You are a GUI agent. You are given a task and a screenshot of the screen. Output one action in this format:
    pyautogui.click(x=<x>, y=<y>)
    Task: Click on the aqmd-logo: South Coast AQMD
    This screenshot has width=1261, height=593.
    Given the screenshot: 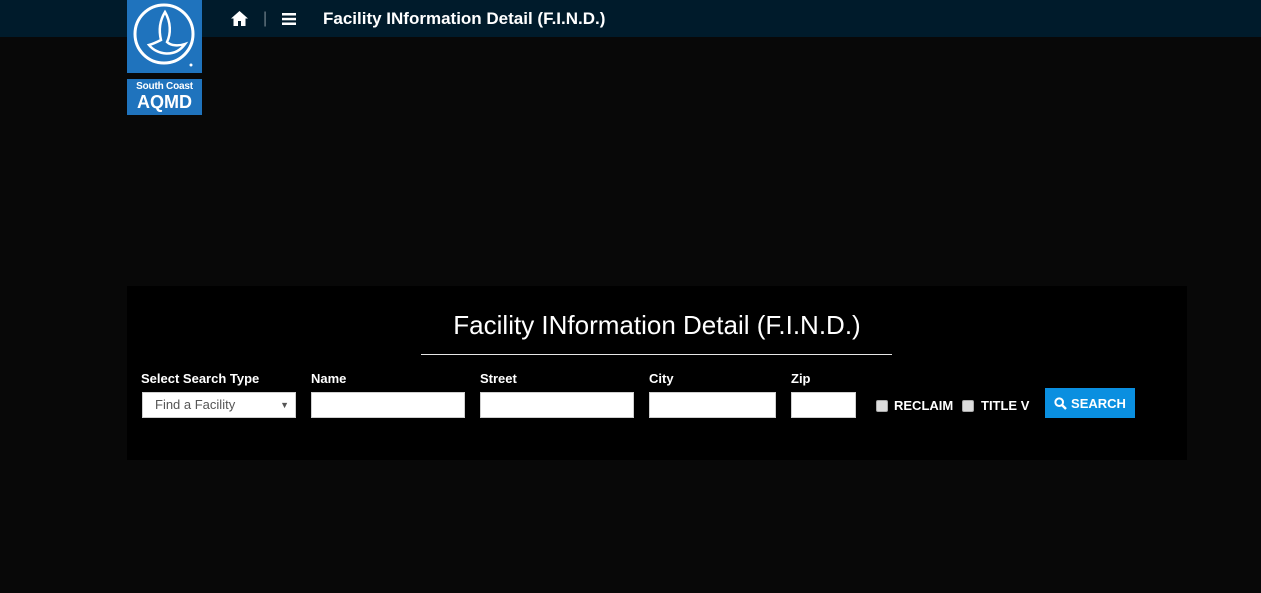 What is the action you would take?
    pyautogui.click(x=164, y=57)
    